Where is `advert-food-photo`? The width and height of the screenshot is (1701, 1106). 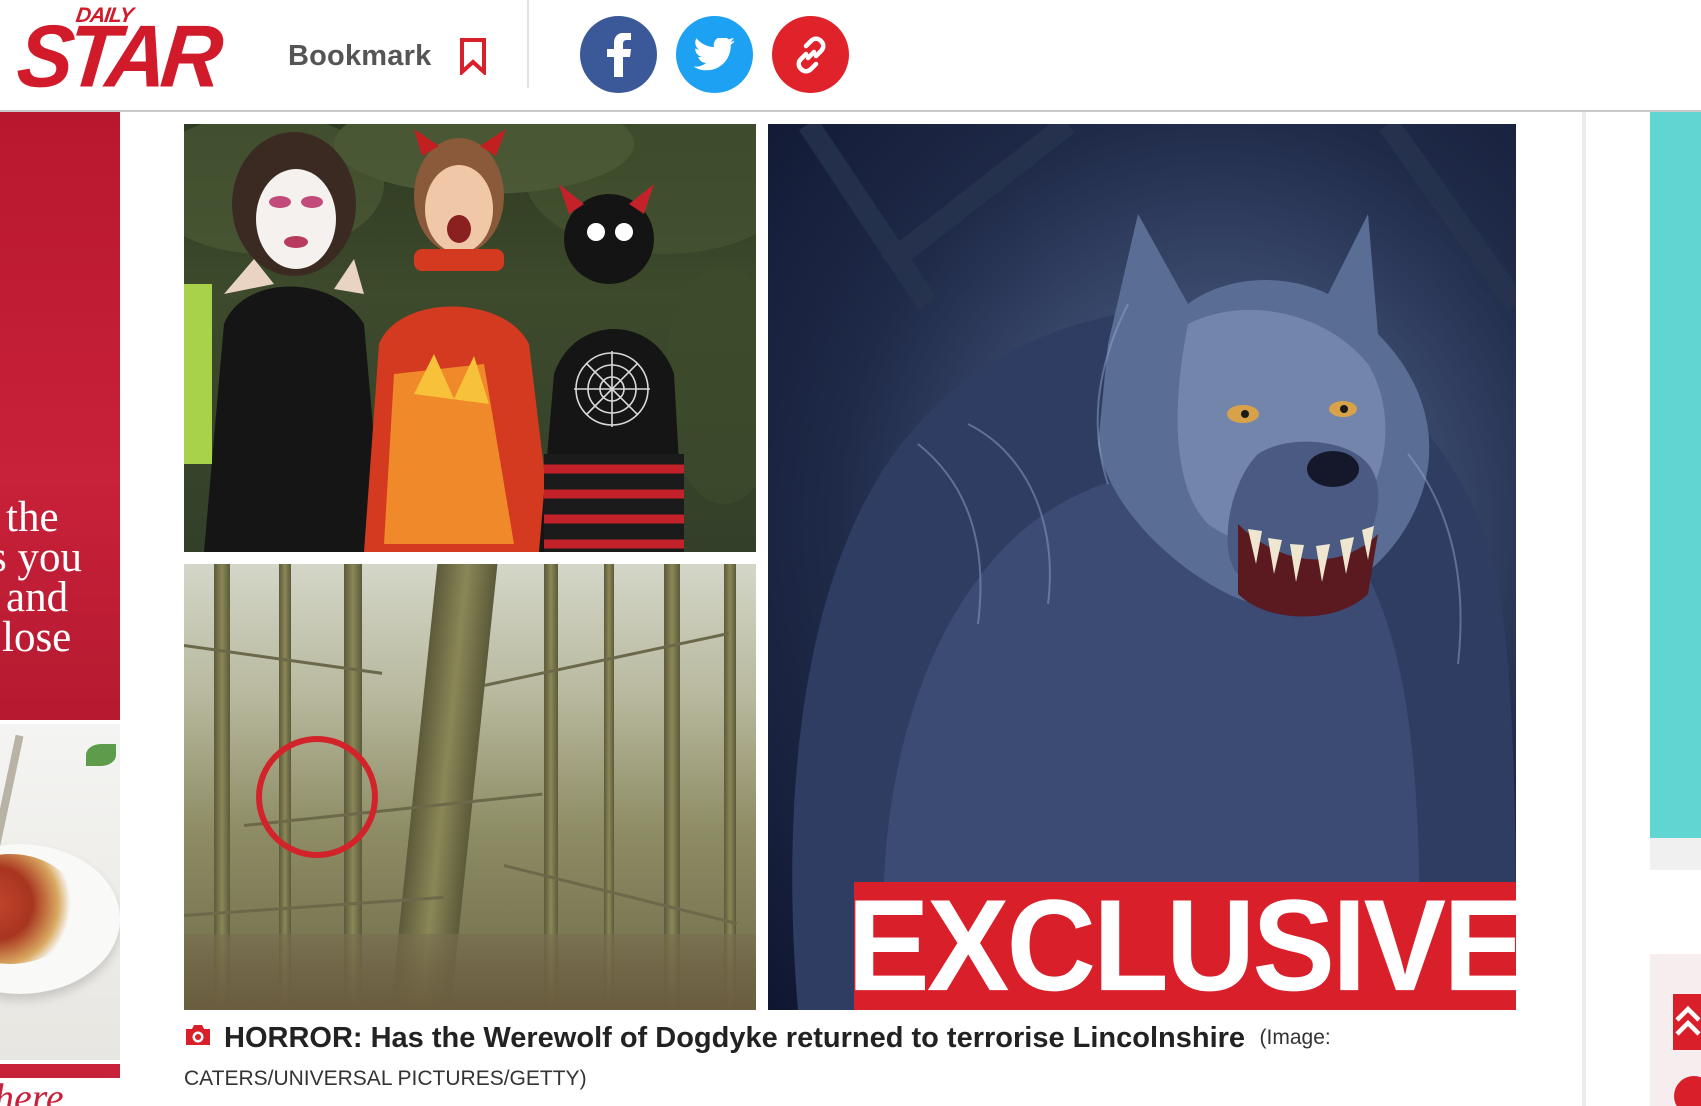
advert-food-photo is located at coordinates (60, 892).